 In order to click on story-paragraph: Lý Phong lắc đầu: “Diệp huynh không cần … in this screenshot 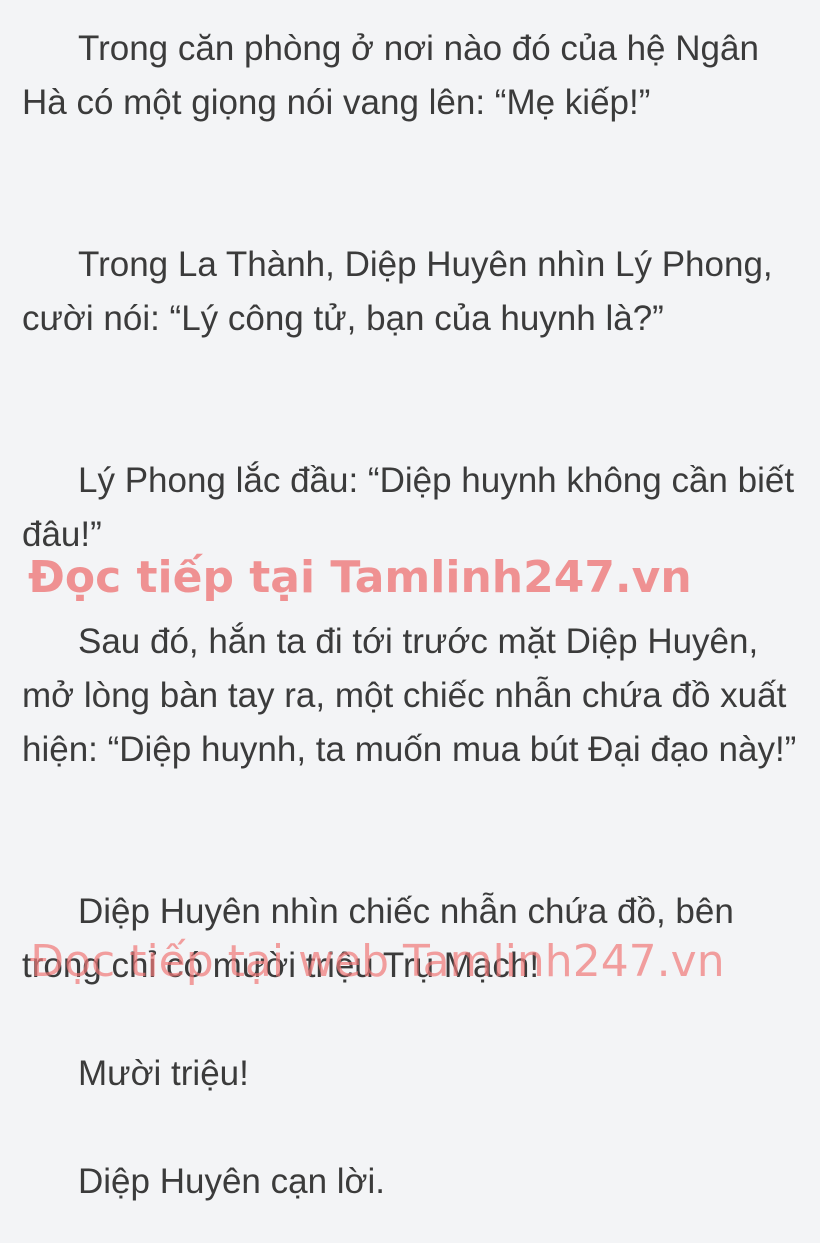, I will do `click(408, 507)`.